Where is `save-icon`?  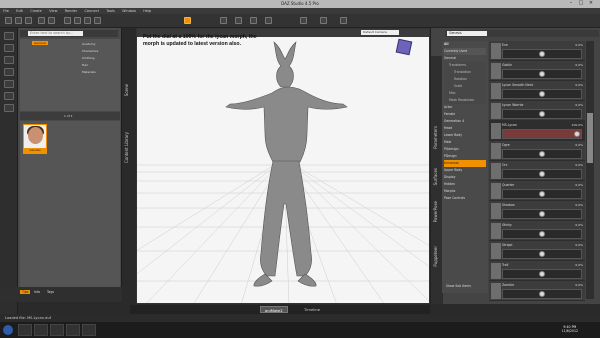 save-icon is located at coordinates (28, 20).